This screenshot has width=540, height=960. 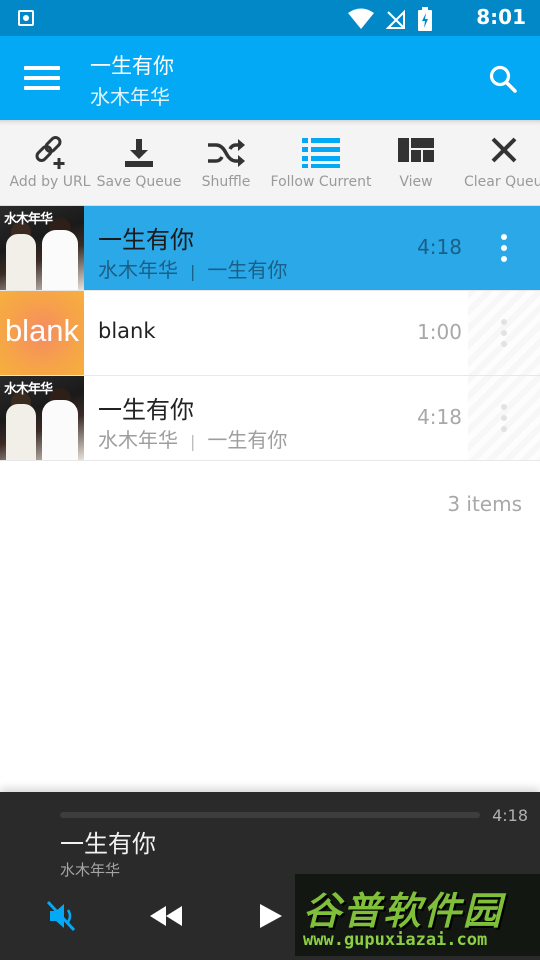 What do you see at coordinates (90, 870) in the screenshot?
I see `player-artist: 水木年华` at bounding box center [90, 870].